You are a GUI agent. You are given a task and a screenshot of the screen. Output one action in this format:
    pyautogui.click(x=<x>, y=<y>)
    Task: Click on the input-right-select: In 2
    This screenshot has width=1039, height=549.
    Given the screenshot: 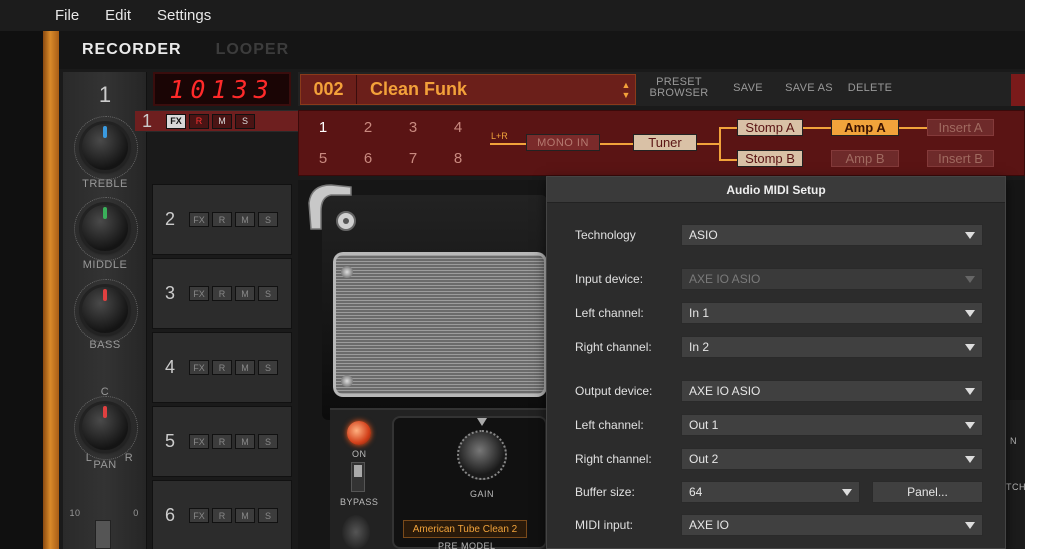 What is the action you would take?
    pyautogui.click(x=832, y=347)
    